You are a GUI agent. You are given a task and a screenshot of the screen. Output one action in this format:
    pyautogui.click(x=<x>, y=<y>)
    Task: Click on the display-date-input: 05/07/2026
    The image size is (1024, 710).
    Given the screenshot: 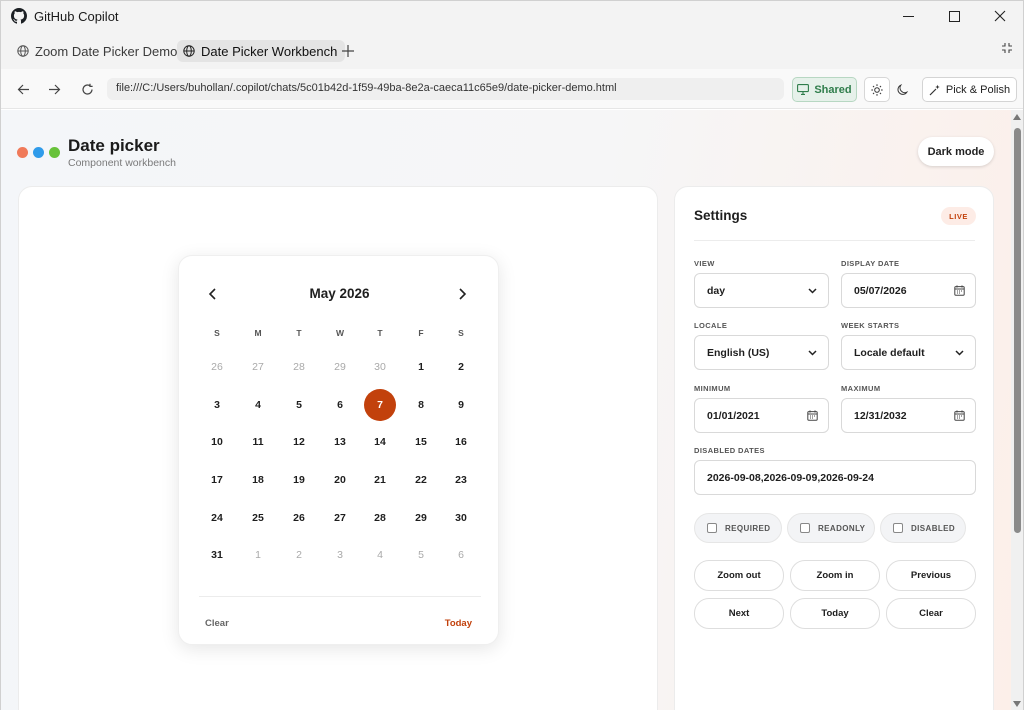 What is the action you would take?
    pyautogui.click(x=908, y=290)
    